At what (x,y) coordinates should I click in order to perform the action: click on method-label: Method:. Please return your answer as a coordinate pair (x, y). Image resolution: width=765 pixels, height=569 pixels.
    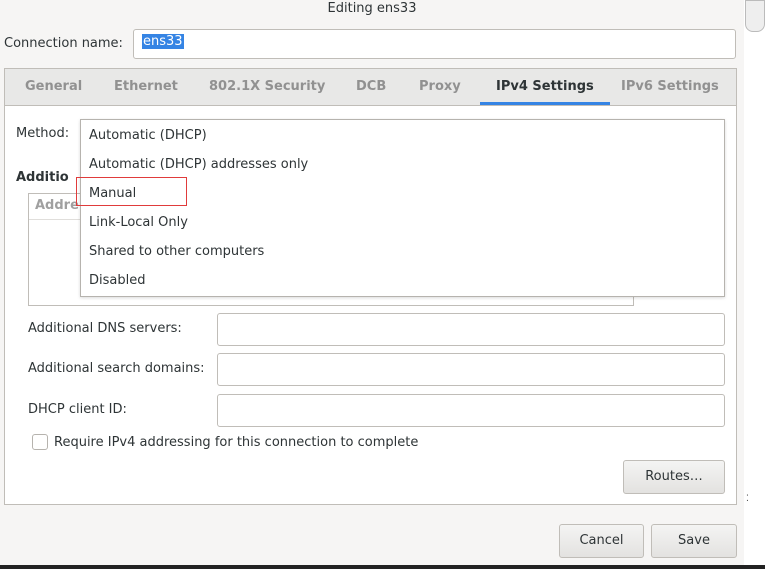
    Looking at the image, I should click on (43, 133).